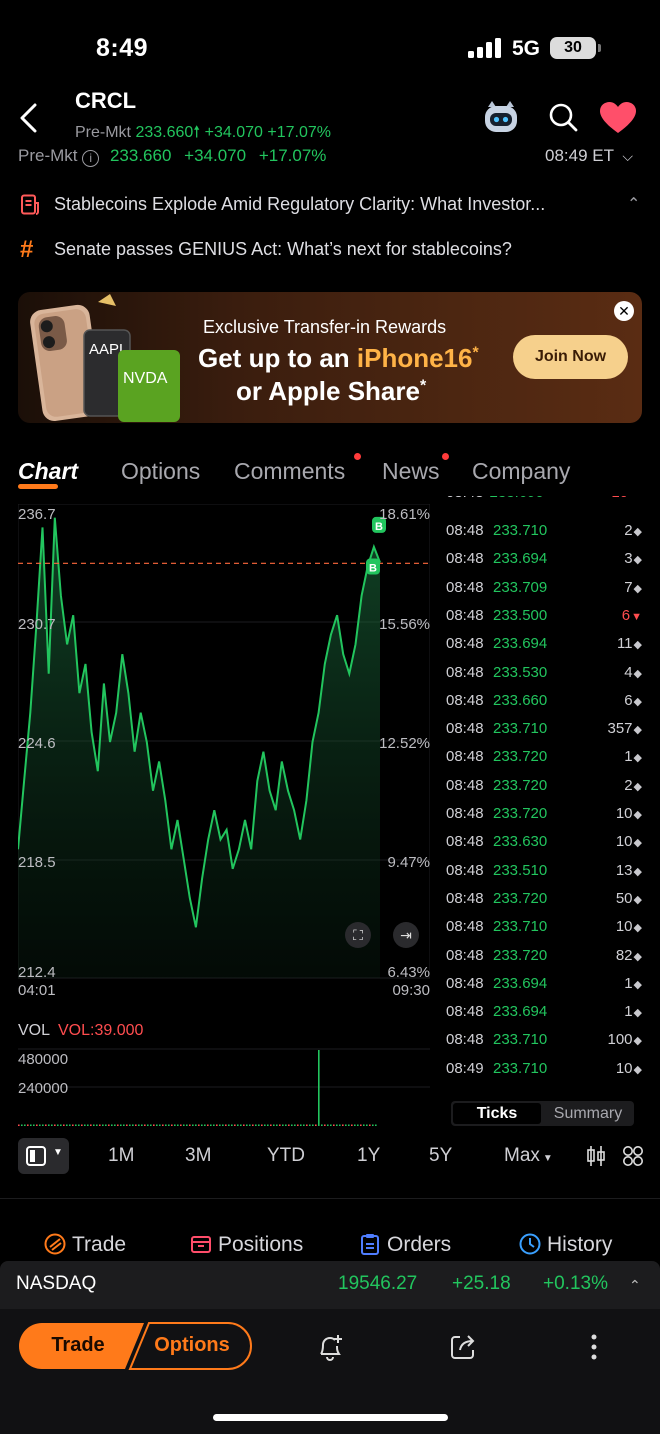 This screenshot has height=1434, width=660. I want to click on tick-row: 08:48 233.710 10◆, so click(544, 932).